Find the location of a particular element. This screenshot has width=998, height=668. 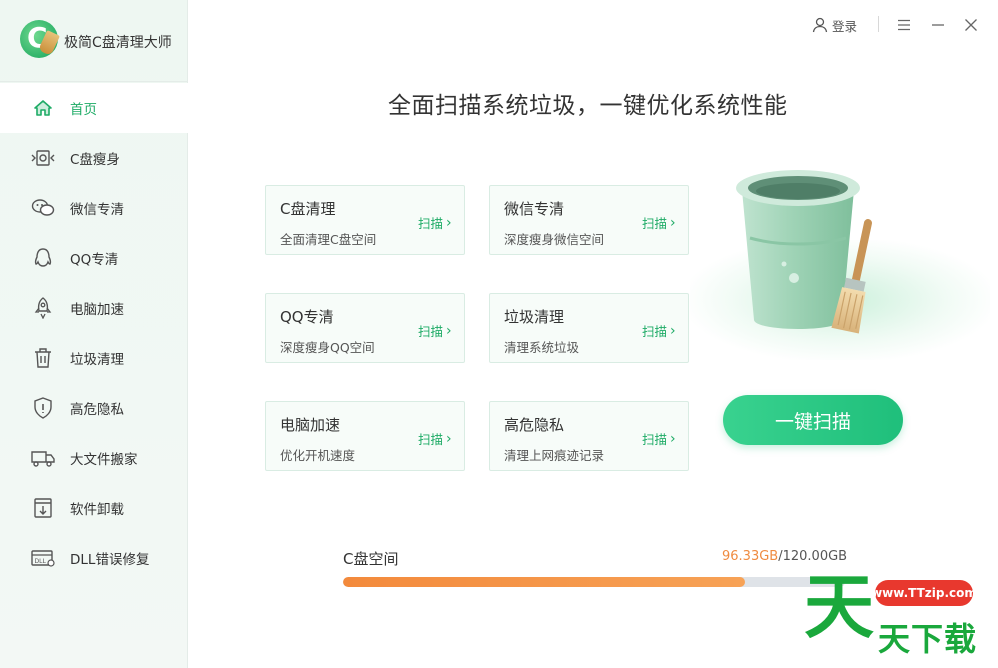

minimize-icon is located at coordinates (938, 25).